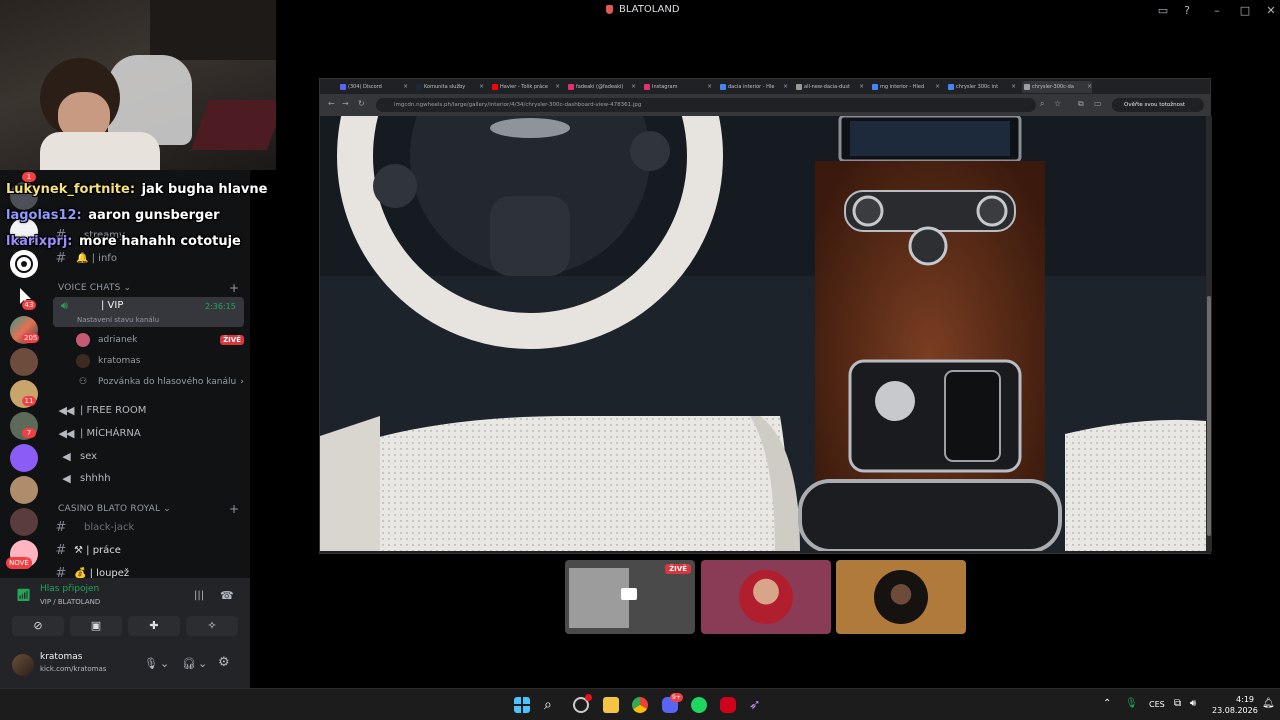 This screenshot has height=720, width=1280. I want to click on invite-to-voice: ⚇ Pozvánka do hlasového kanálu ›, so click(160, 382).